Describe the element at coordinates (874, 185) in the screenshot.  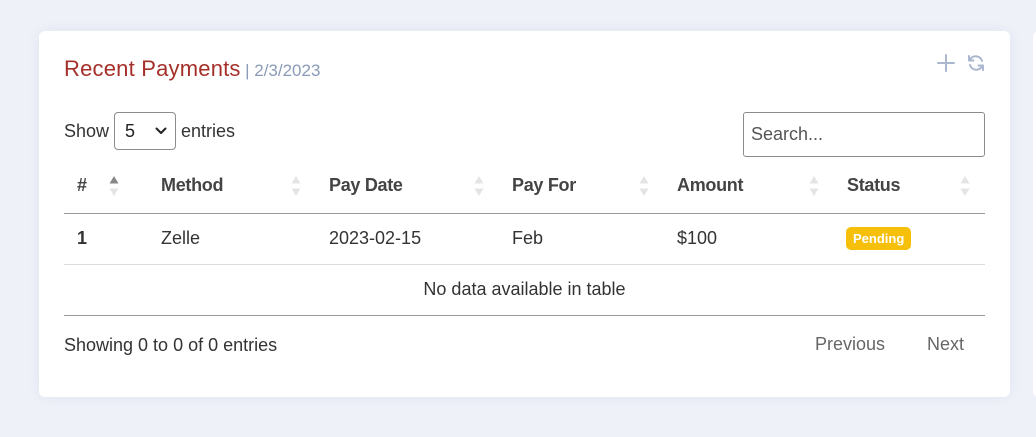
I see `column-label: Status` at that location.